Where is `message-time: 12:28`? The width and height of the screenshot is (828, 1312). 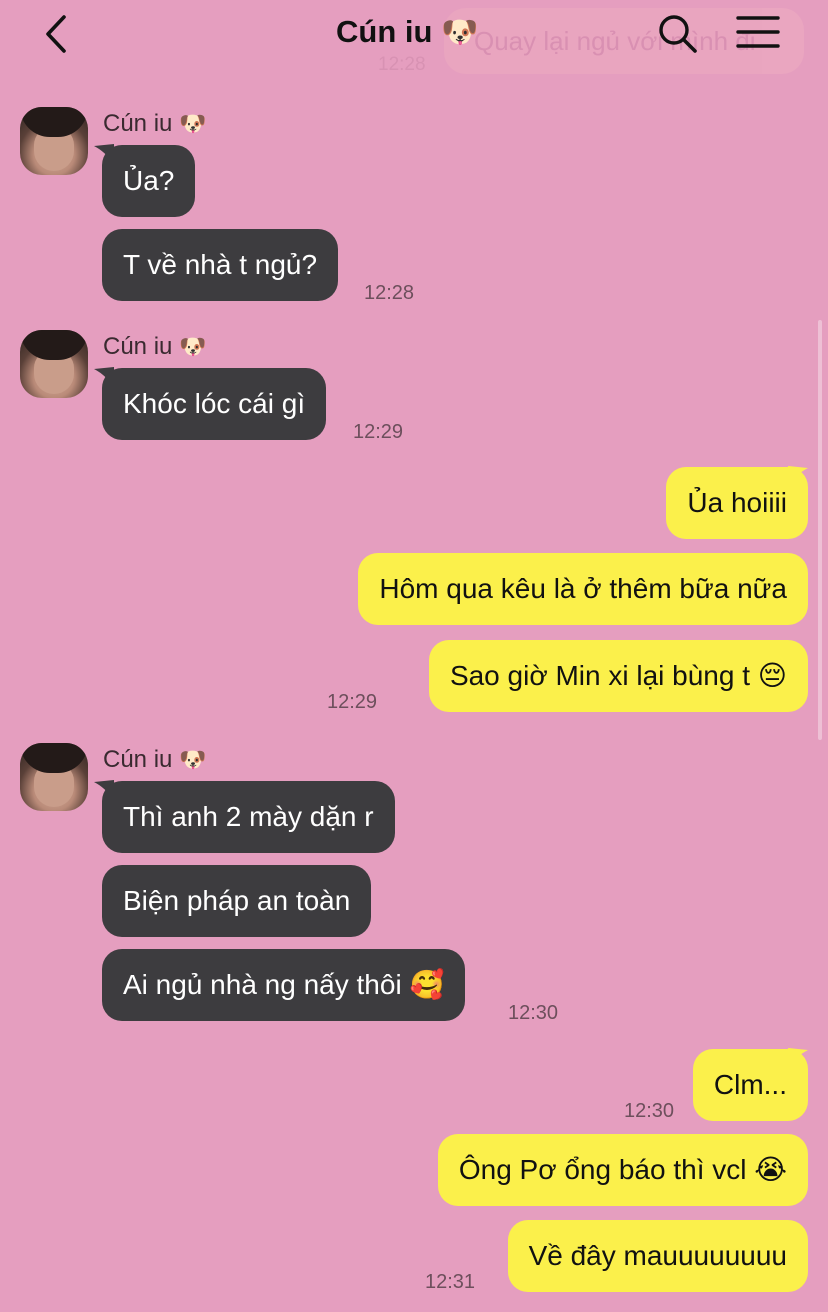 message-time: 12:28 is located at coordinates (389, 293).